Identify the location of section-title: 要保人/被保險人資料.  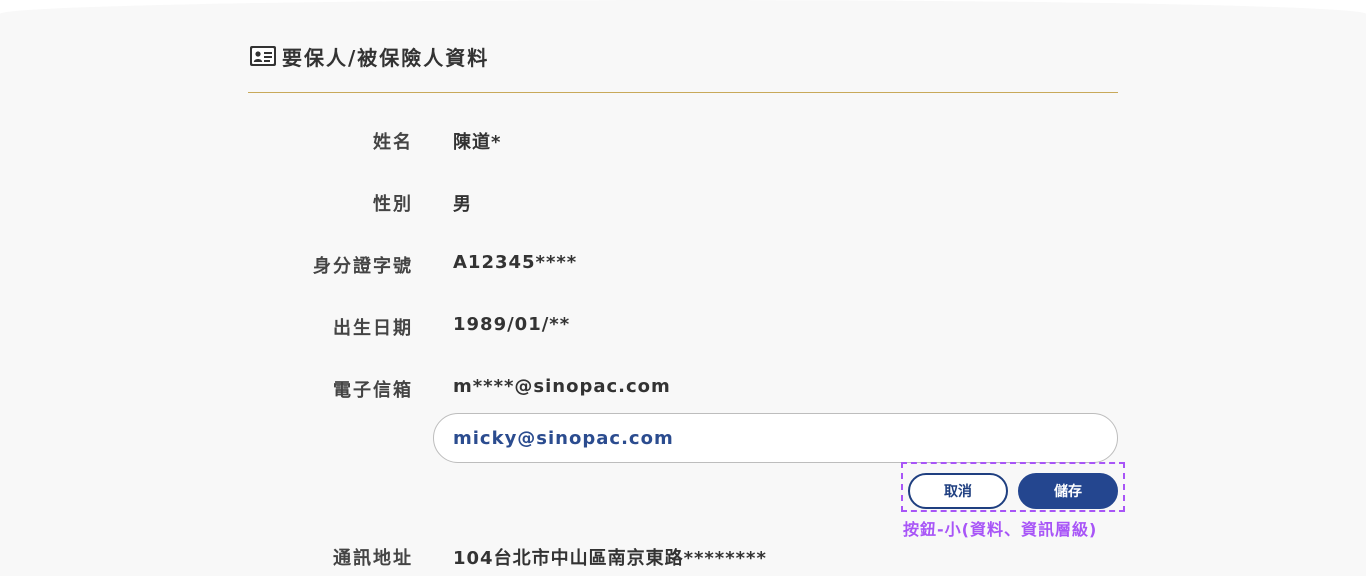
(386, 58).